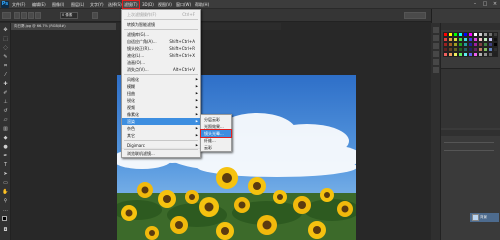 This screenshot has width=500, height=240. I want to click on gradient-tool-icon: ▥, so click(5, 129).